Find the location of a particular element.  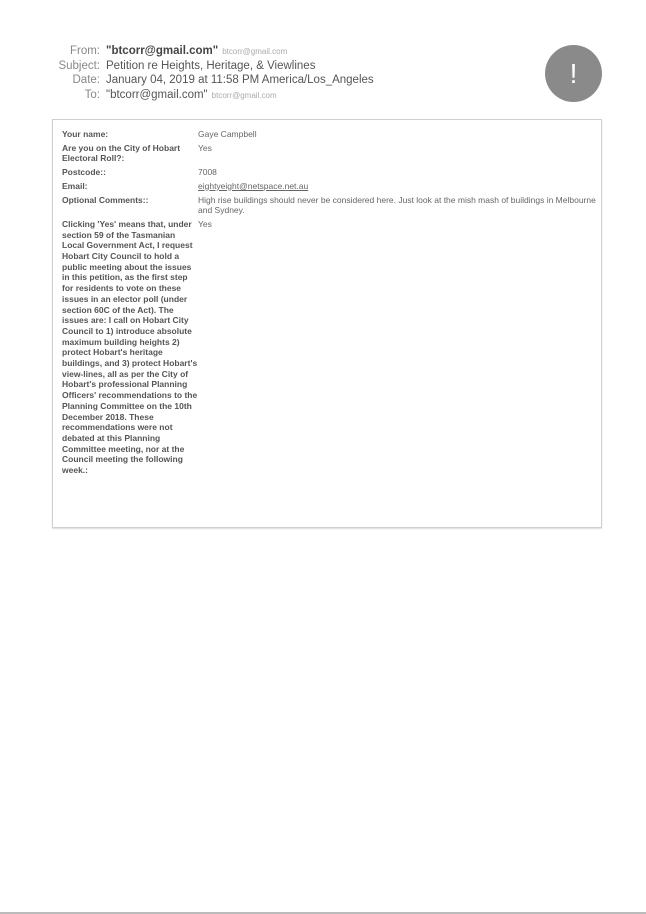

field-value: Gaye Campbell is located at coordinates (227, 134).